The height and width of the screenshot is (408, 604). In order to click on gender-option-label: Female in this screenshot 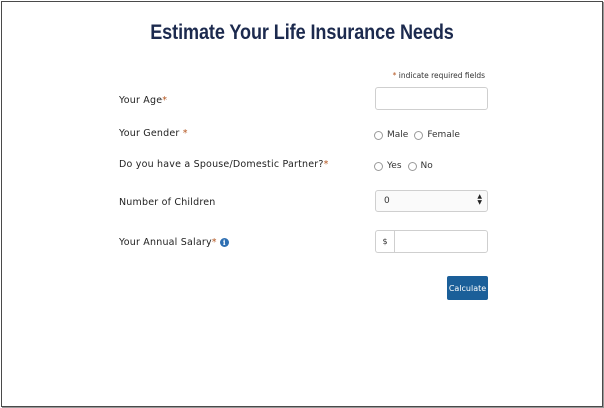, I will do `click(443, 135)`.